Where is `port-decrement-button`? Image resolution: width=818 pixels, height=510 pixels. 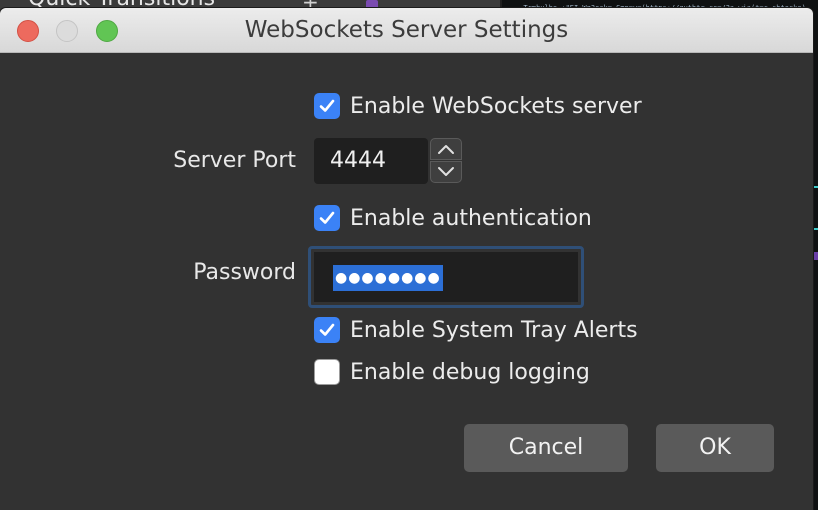 port-decrement-button is located at coordinates (446, 172).